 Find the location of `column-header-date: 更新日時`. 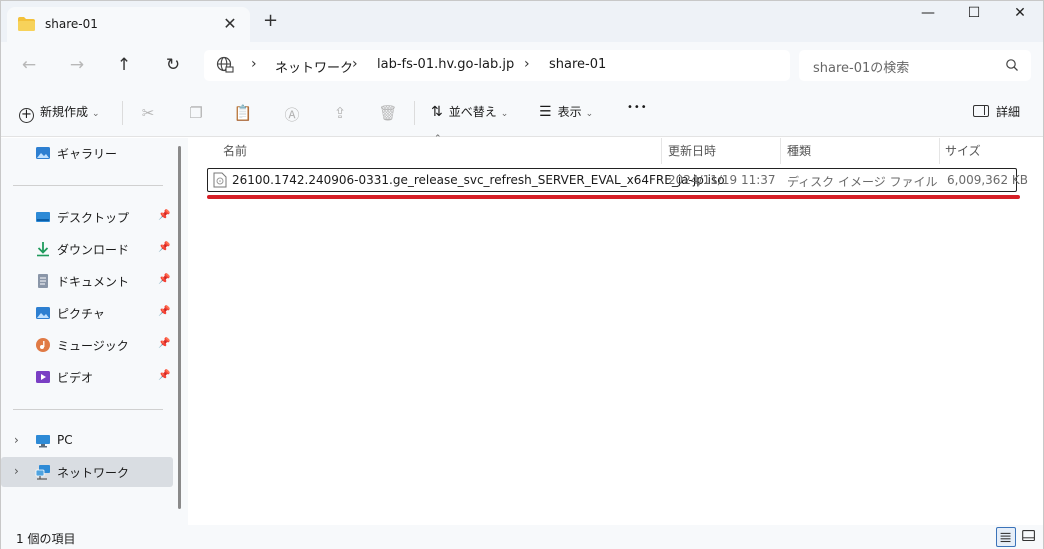

column-header-date: 更新日時 is located at coordinates (692, 153).